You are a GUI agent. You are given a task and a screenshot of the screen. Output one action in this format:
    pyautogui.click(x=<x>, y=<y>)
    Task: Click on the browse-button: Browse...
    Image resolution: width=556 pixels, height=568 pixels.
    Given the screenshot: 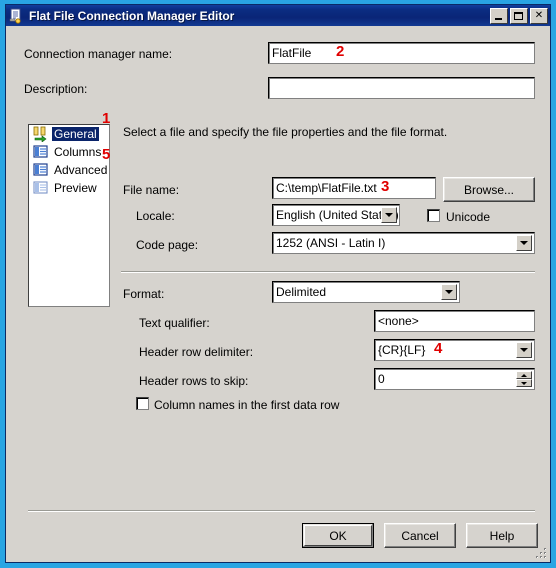 What is the action you would take?
    pyautogui.click(x=489, y=189)
    